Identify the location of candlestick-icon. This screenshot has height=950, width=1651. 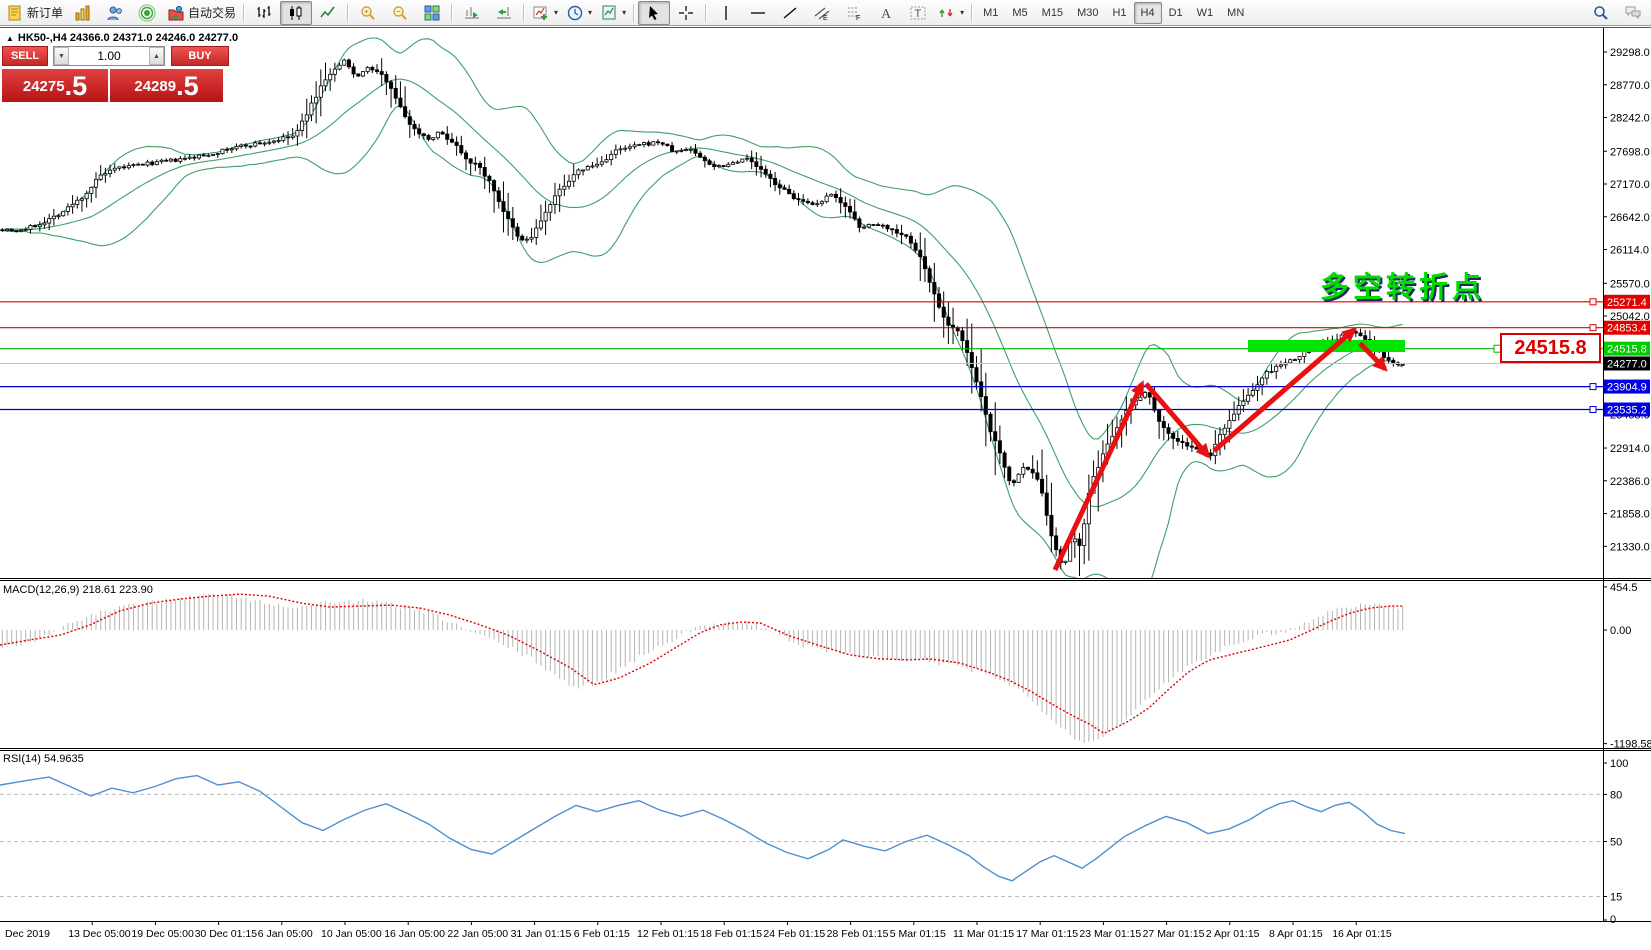
(296, 12).